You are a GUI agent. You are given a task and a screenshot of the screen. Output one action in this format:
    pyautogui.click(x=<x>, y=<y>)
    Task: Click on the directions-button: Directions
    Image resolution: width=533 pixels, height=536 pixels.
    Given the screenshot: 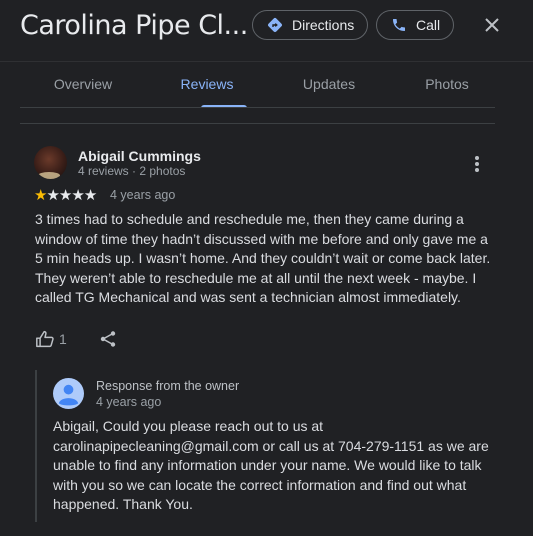 What is the action you would take?
    pyautogui.click(x=310, y=25)
    